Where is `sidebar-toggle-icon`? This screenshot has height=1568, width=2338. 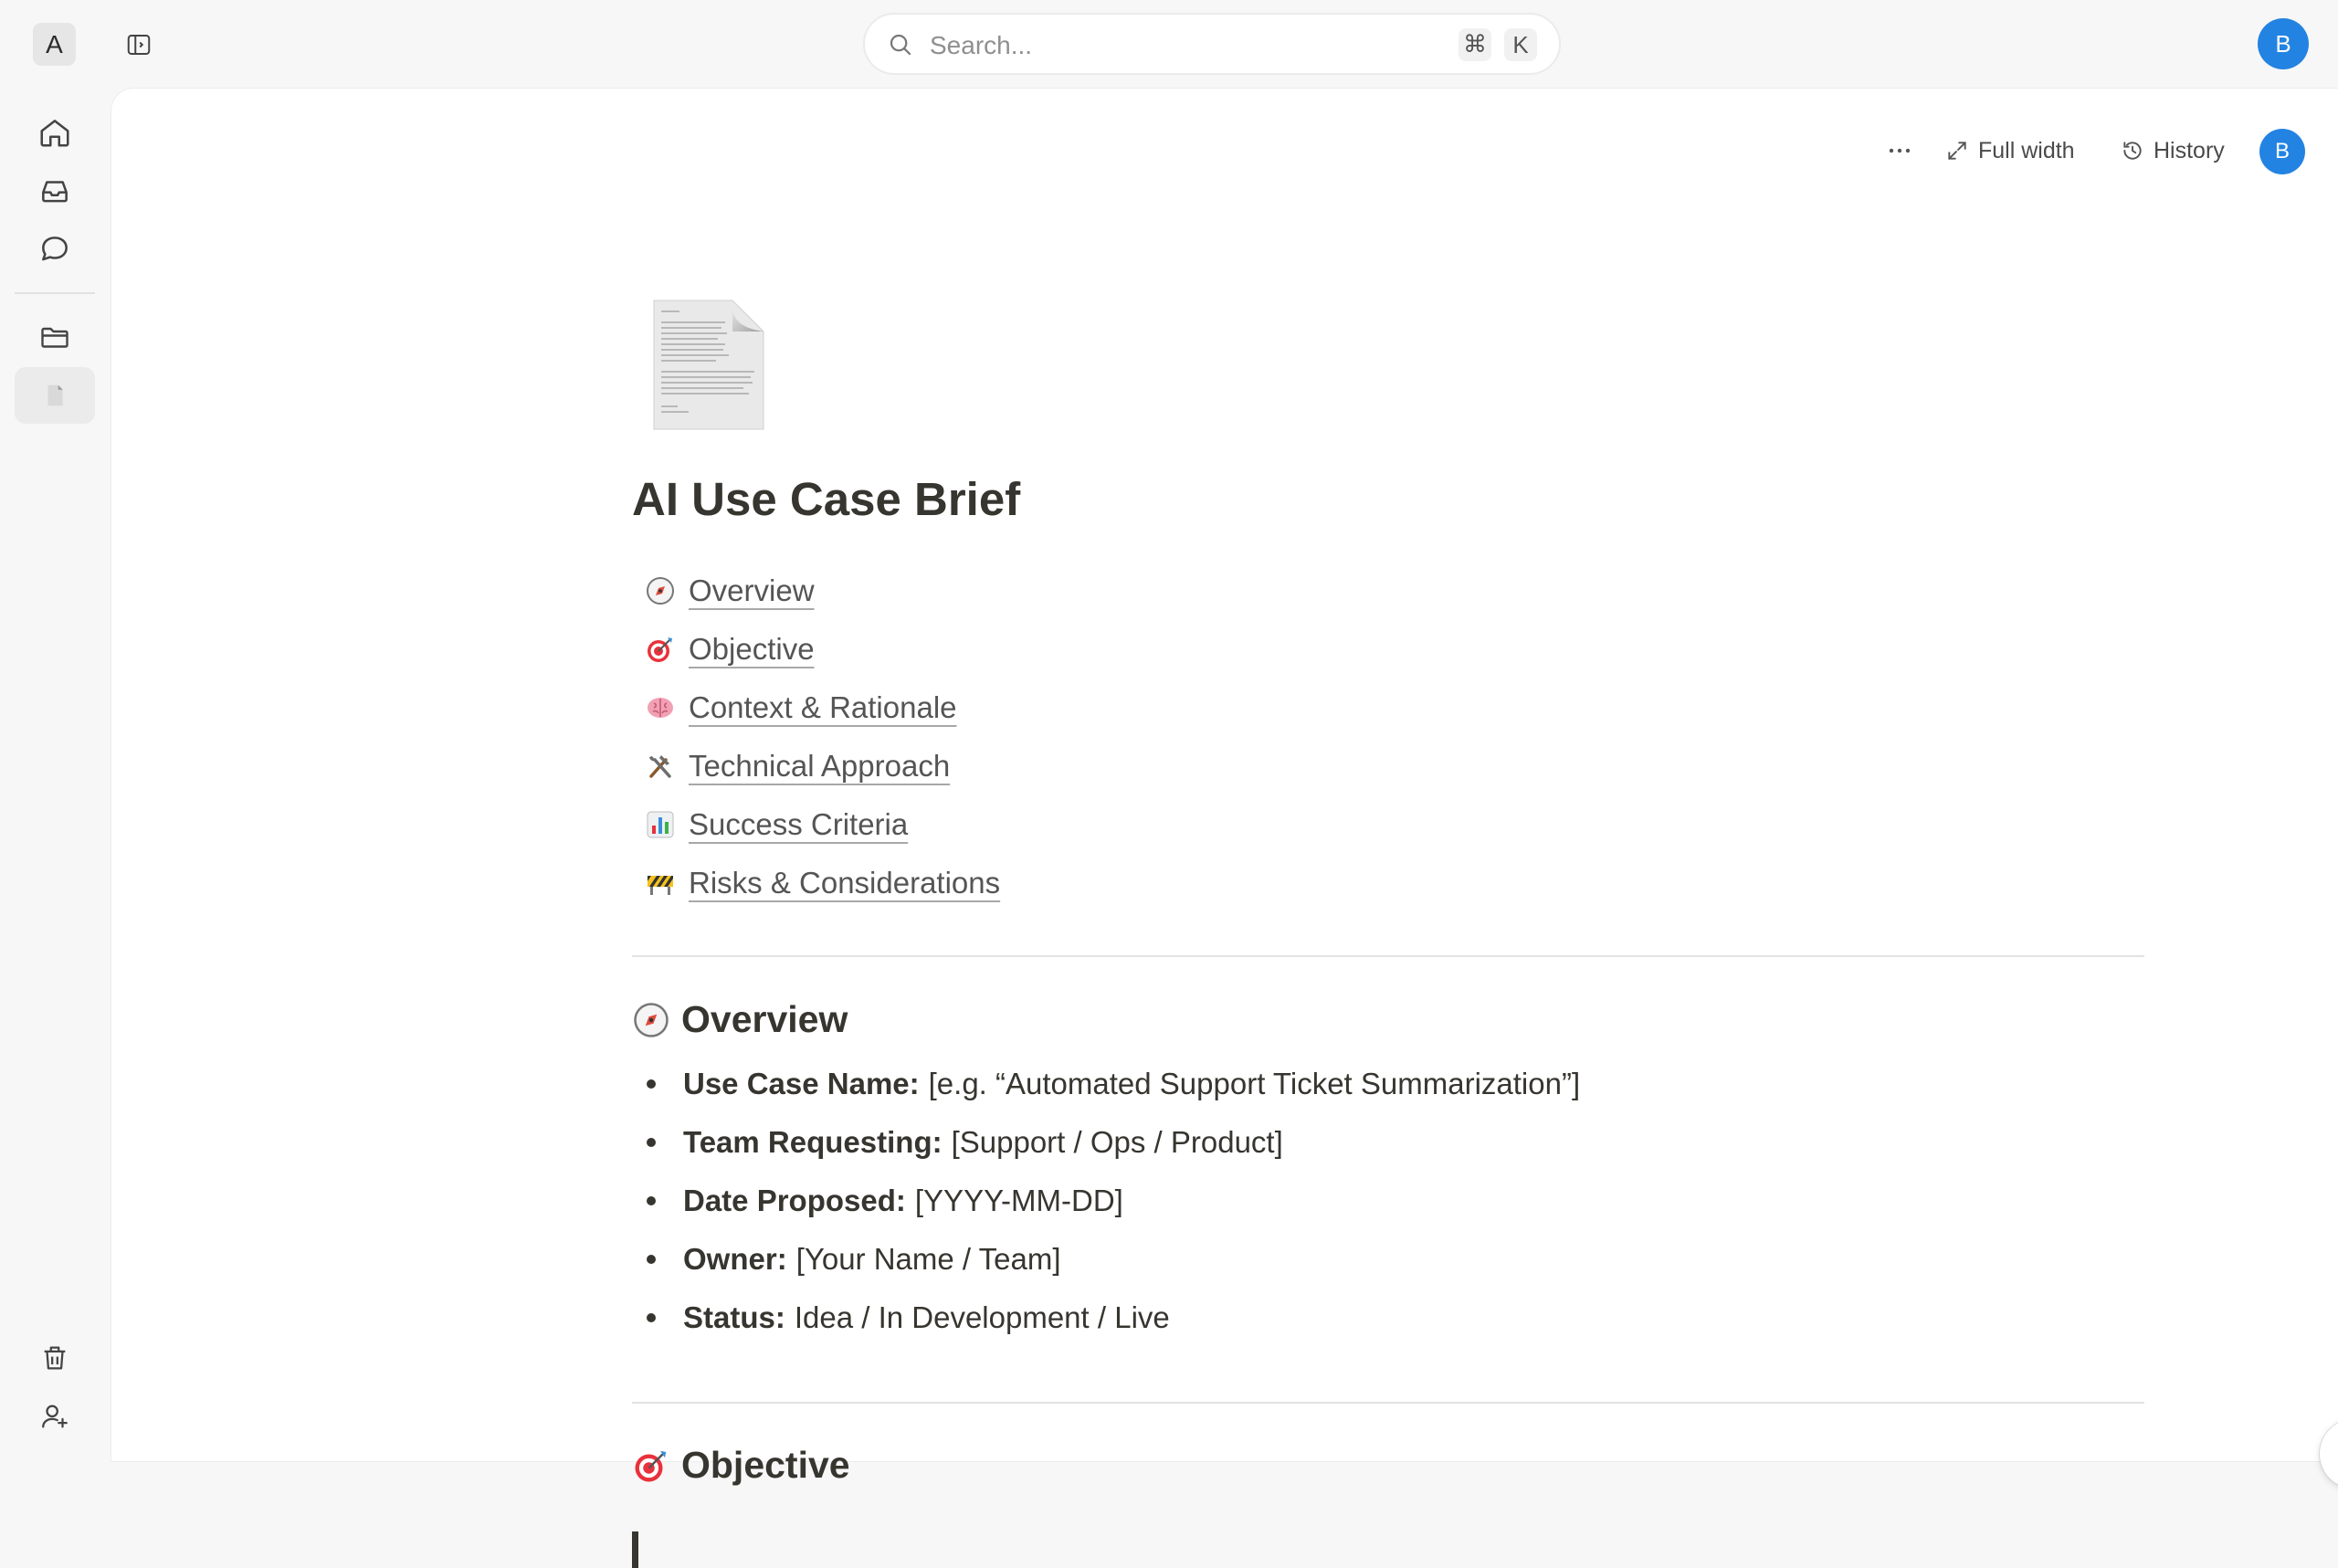
sidebar-toggle-icon is located at coordinates (138, 44).